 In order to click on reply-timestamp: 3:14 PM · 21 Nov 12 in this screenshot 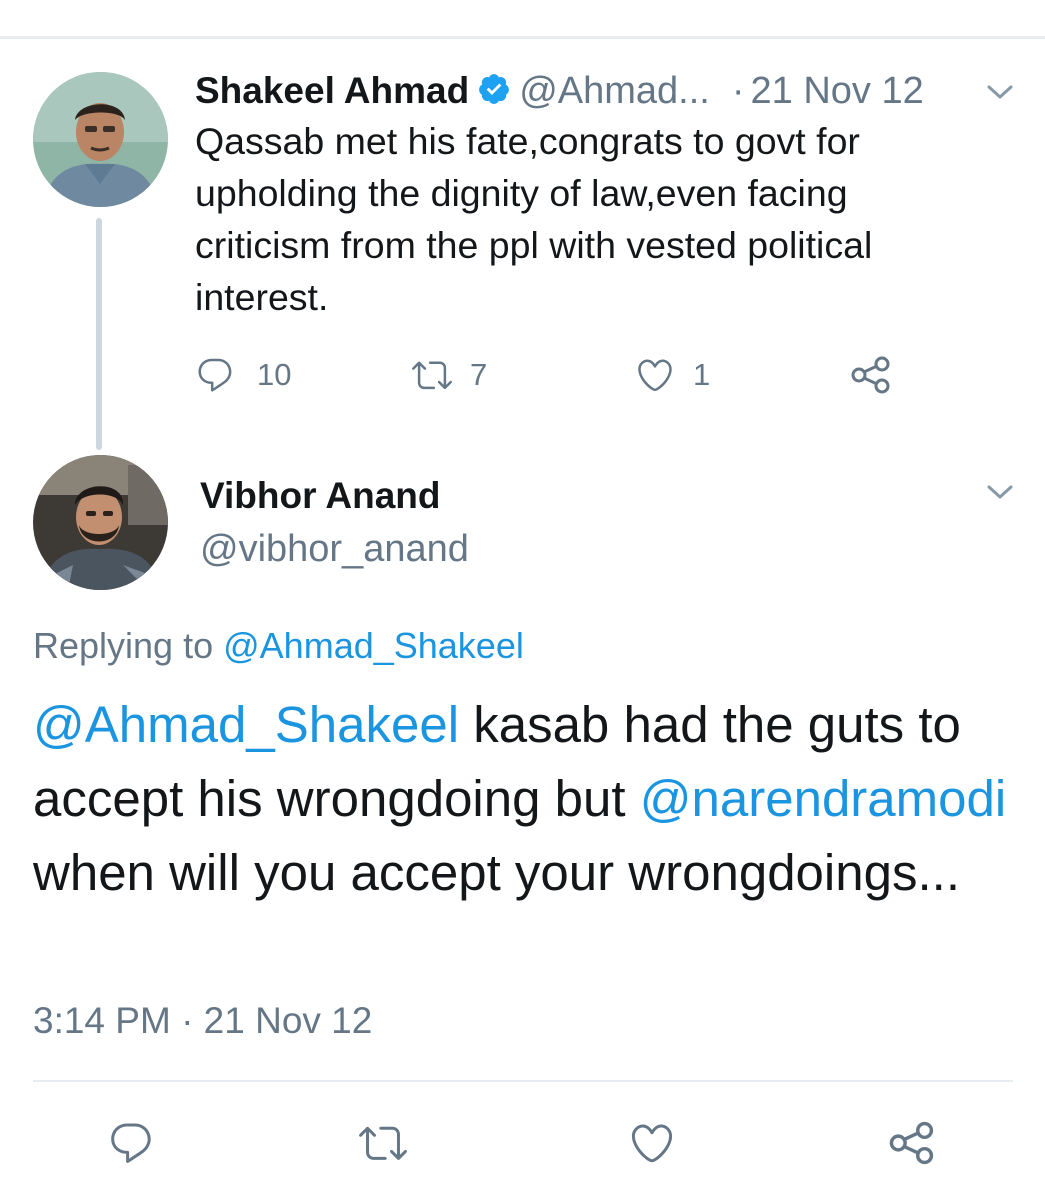, I will do `click(202, 1021)`.